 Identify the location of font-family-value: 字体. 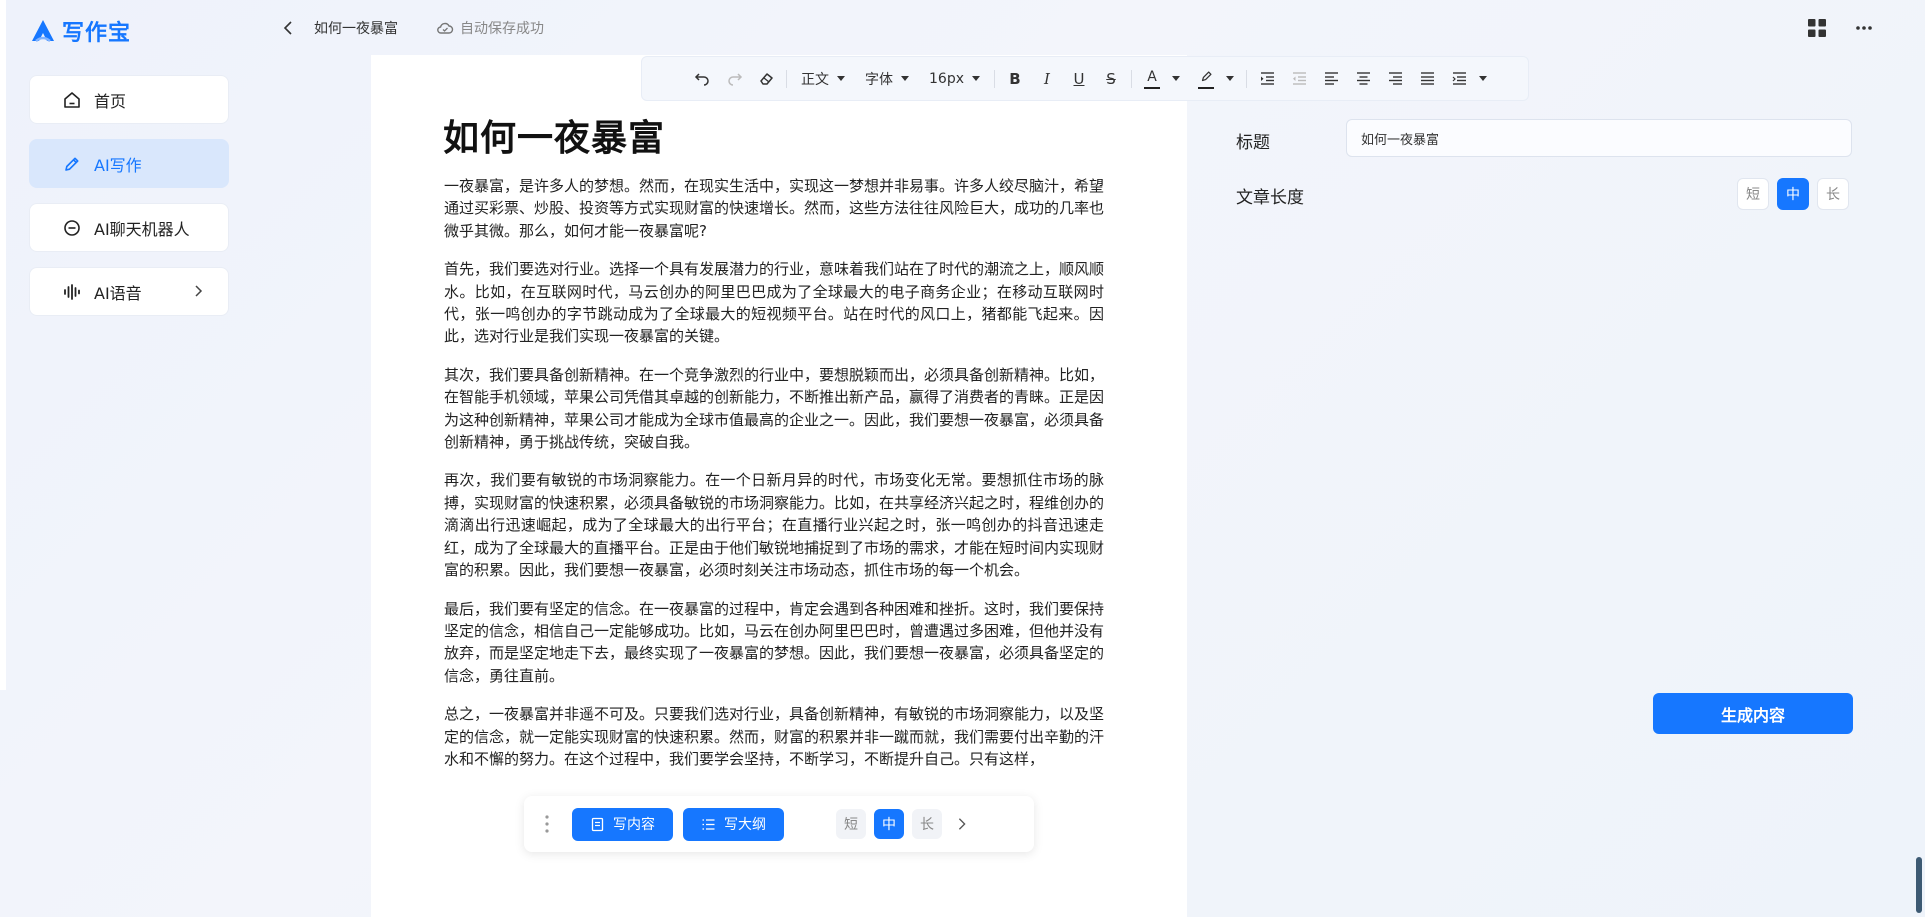
(879, 79).